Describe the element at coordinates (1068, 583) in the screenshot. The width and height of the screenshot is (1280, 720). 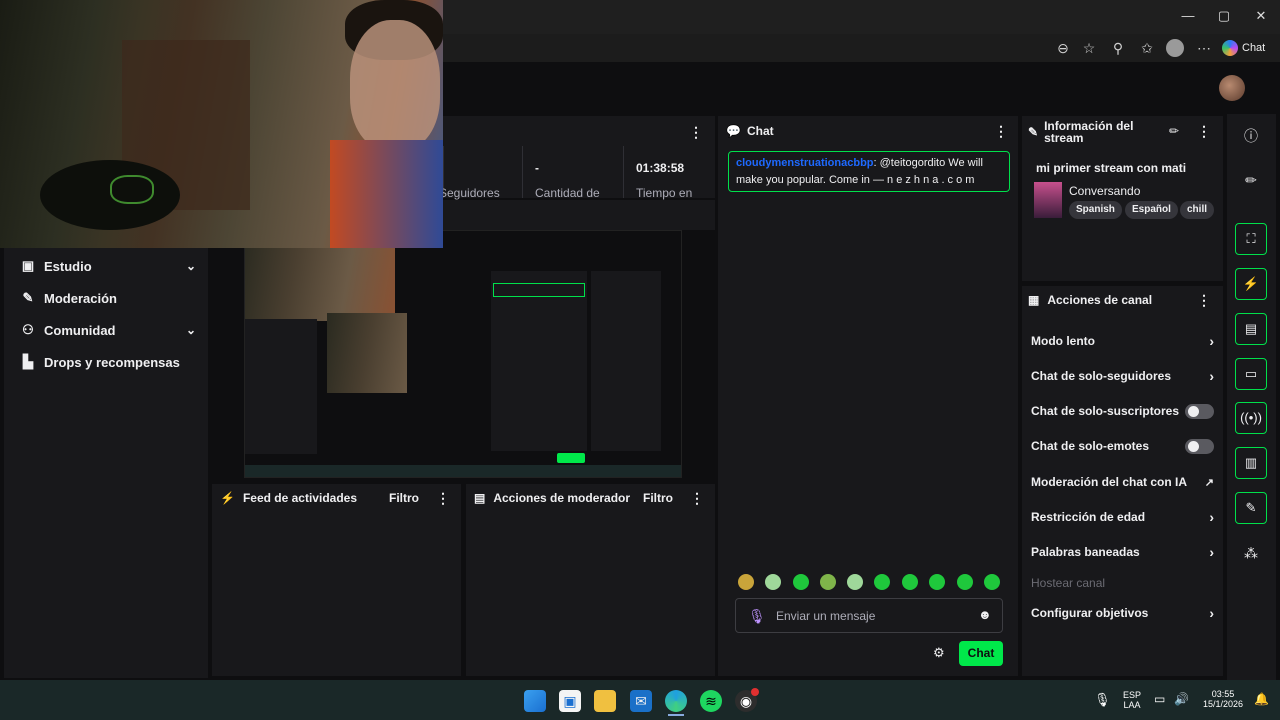
I see `action-host-channel: Hostear canal` at that location.